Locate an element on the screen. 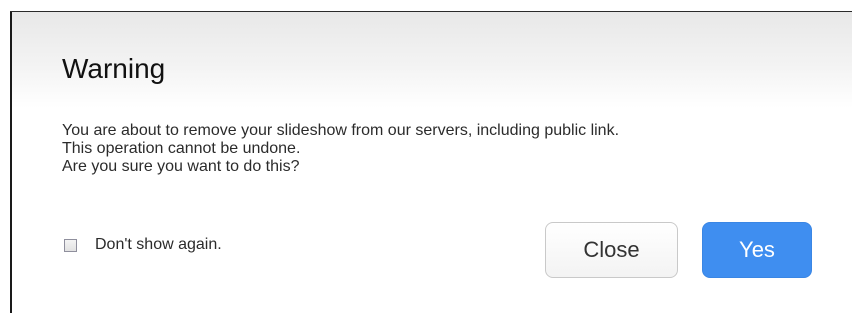 The width and height of the screenshot is (852, 313). message-line: Are you sure you want to do this? is located at coordinates (181, 166).